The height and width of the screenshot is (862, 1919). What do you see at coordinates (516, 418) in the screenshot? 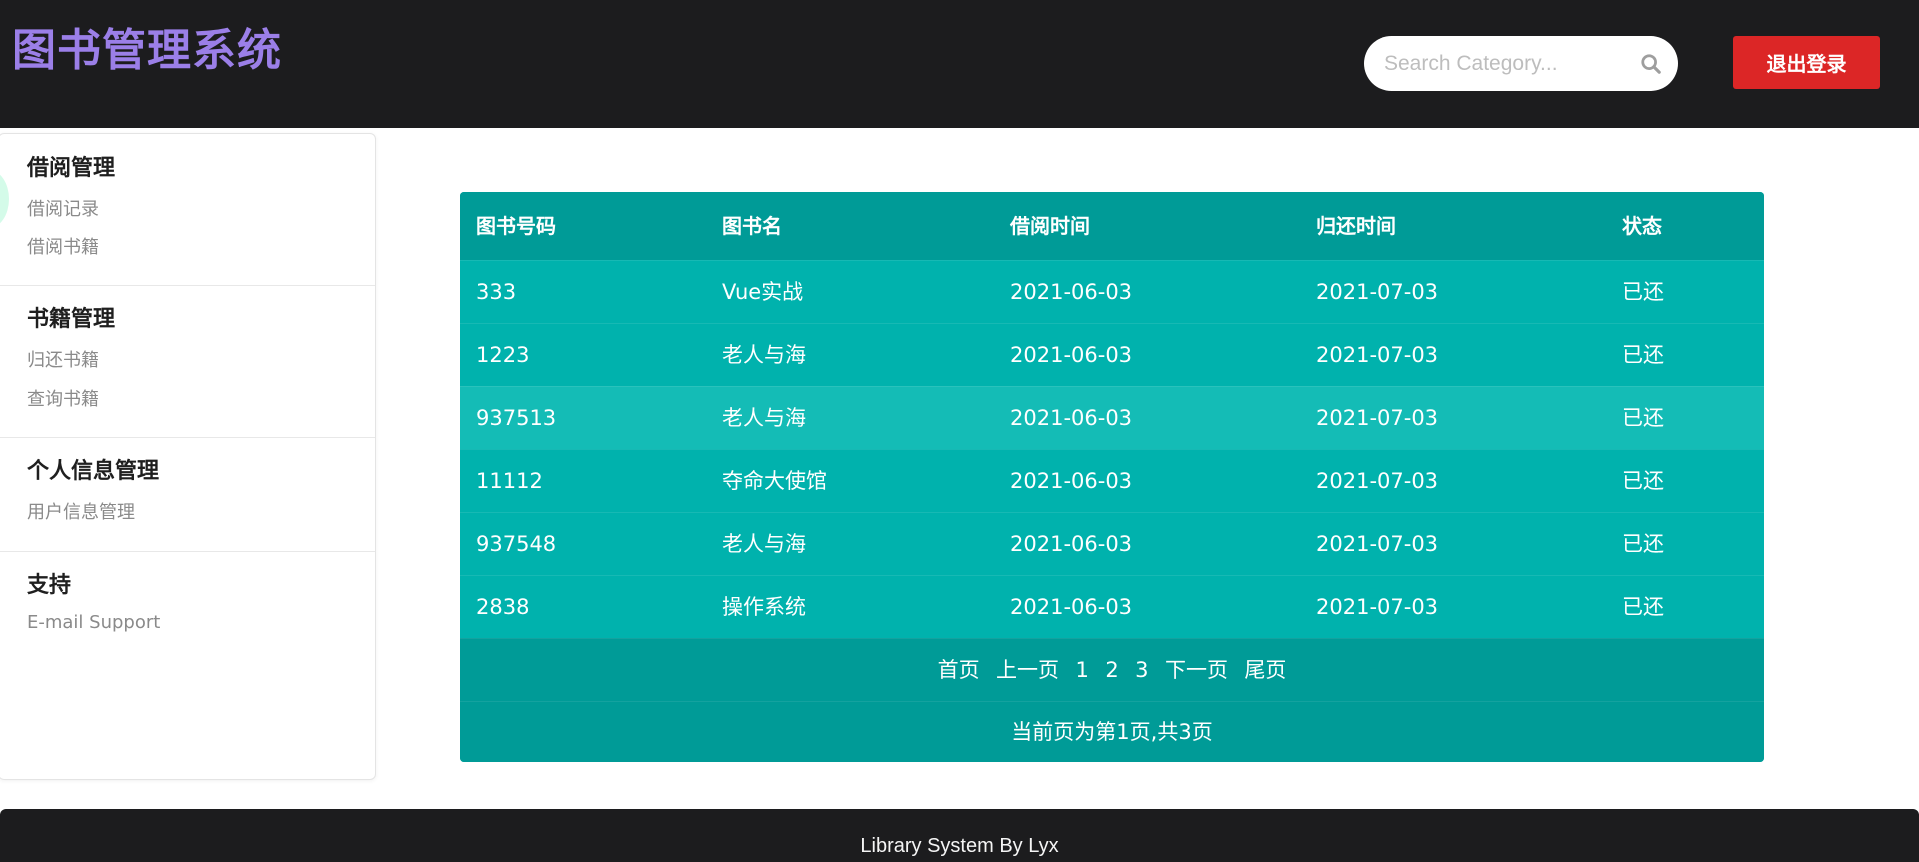
I see `cell-book-id: 937513` at bounding box center [516, 418].